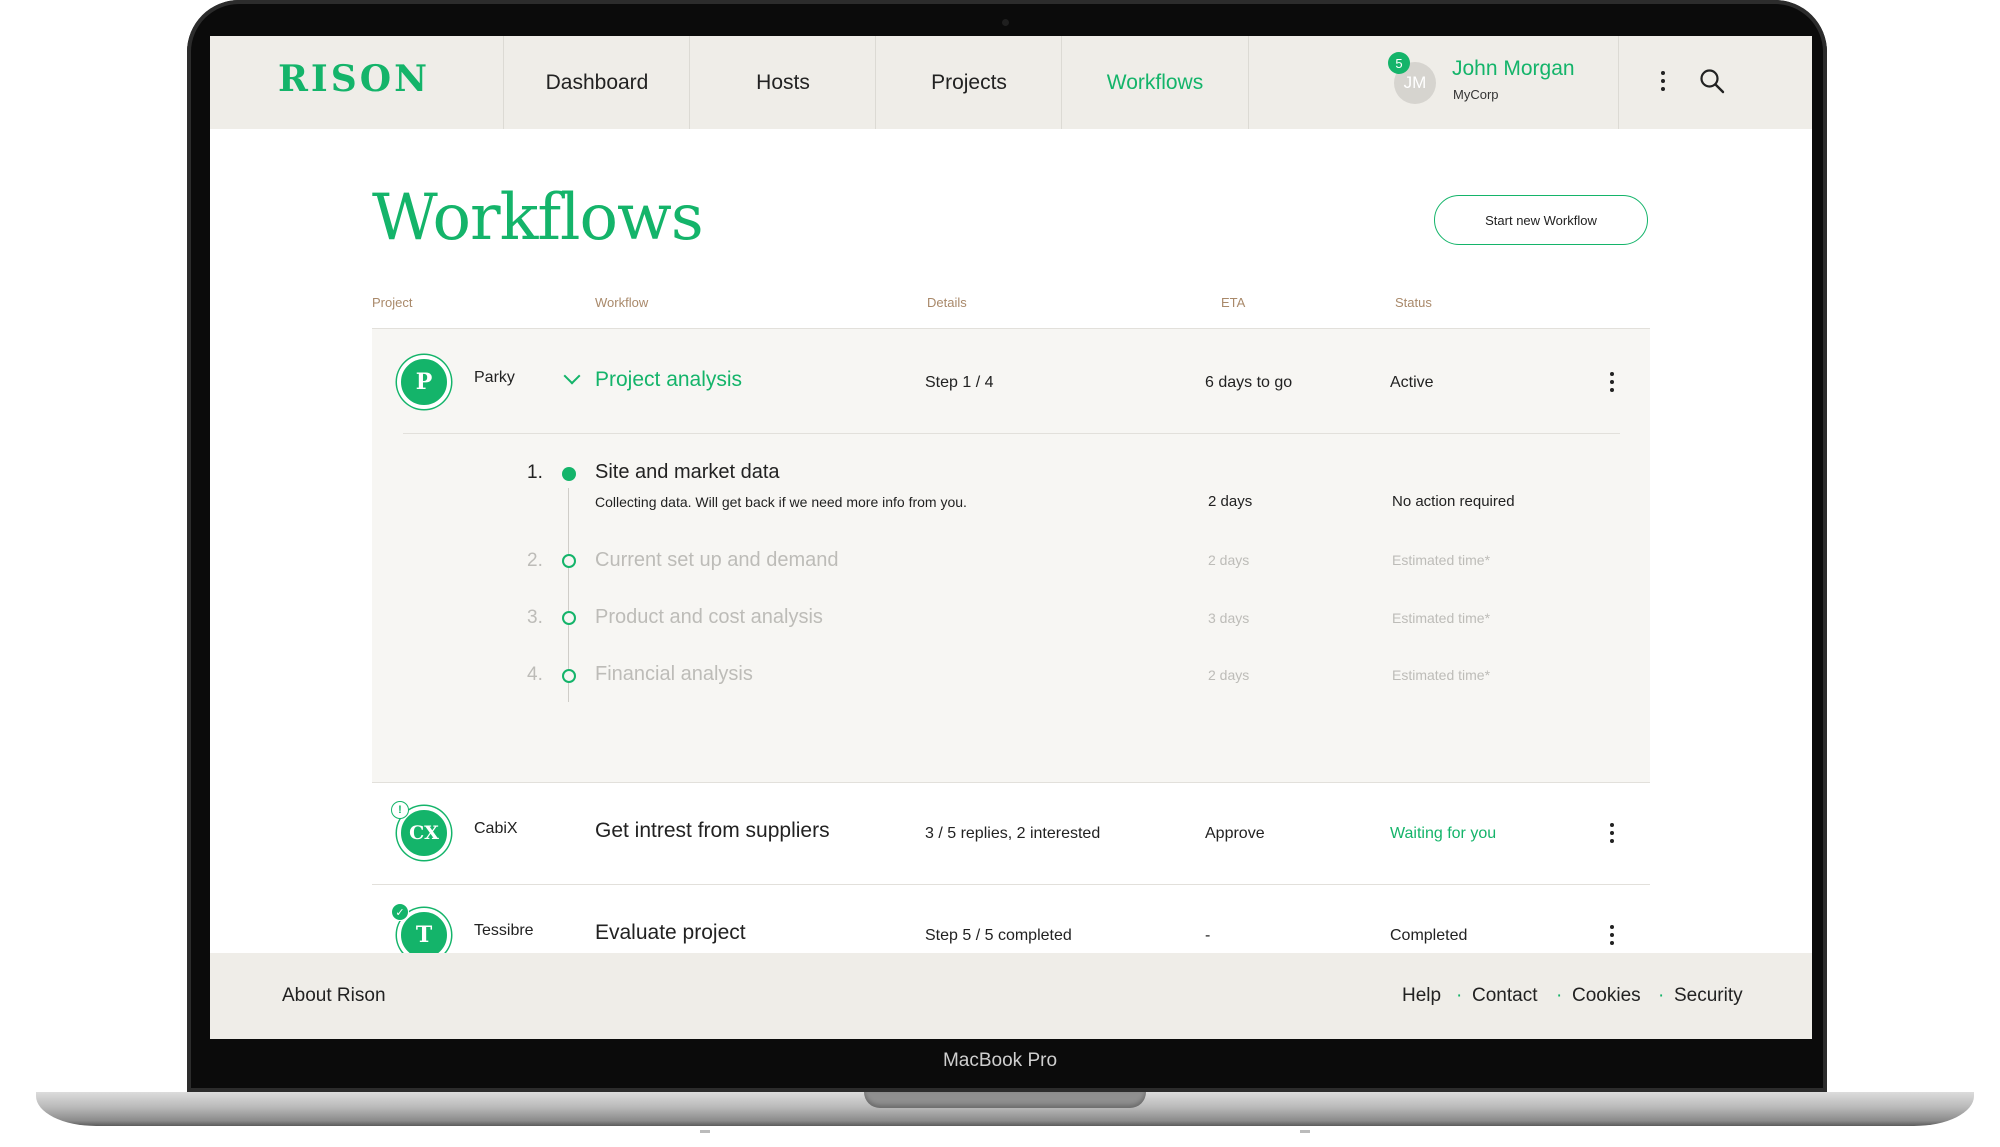 Image resolution: width=2000 pixels, height=1147 pixels. Describe the element at coordinates (670, 933) in the screenshot. I see `workflow-name: Evaluate project` at that location.